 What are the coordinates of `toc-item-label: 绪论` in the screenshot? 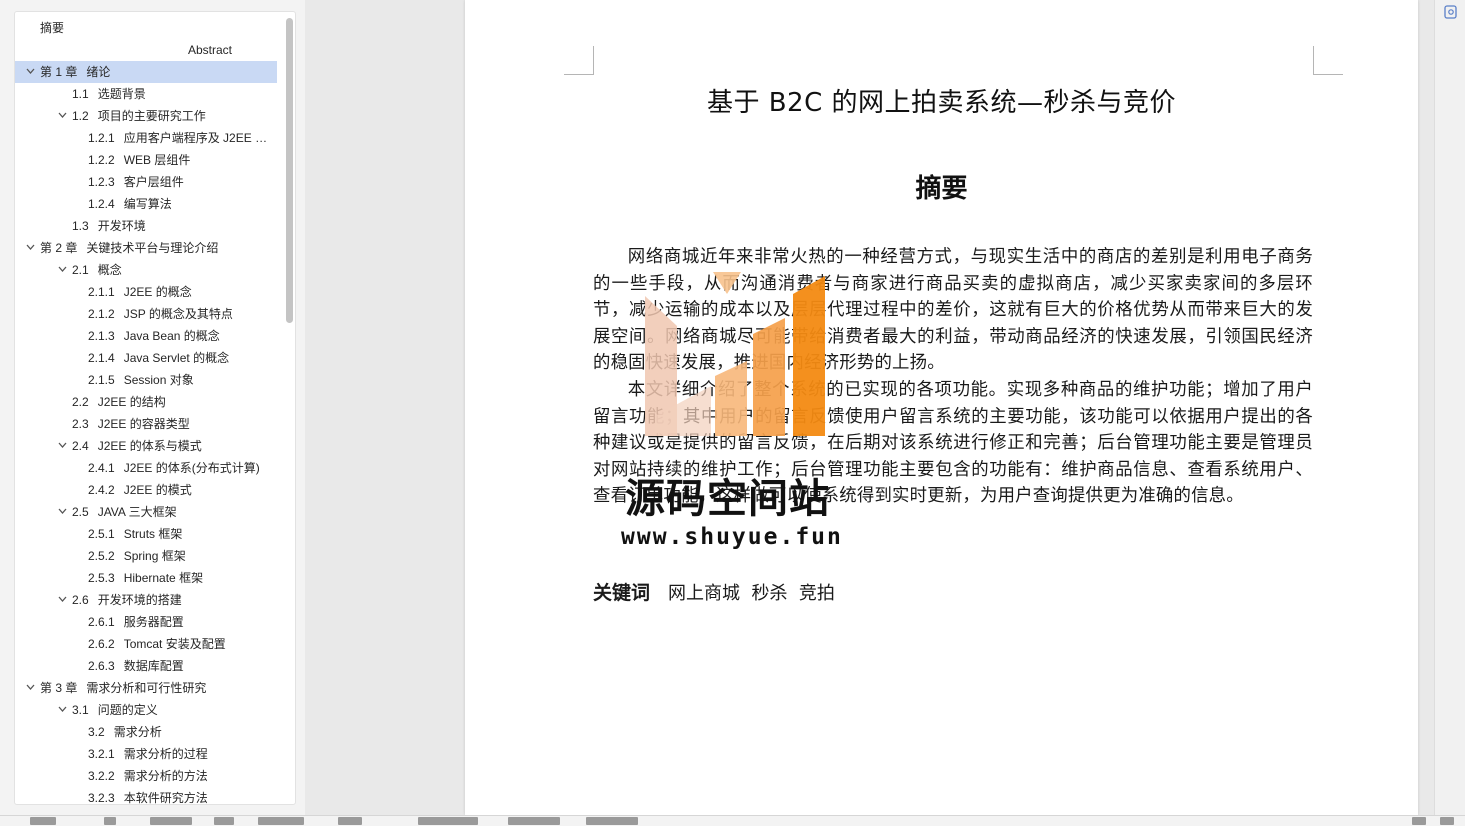 It's located at (98, 72).